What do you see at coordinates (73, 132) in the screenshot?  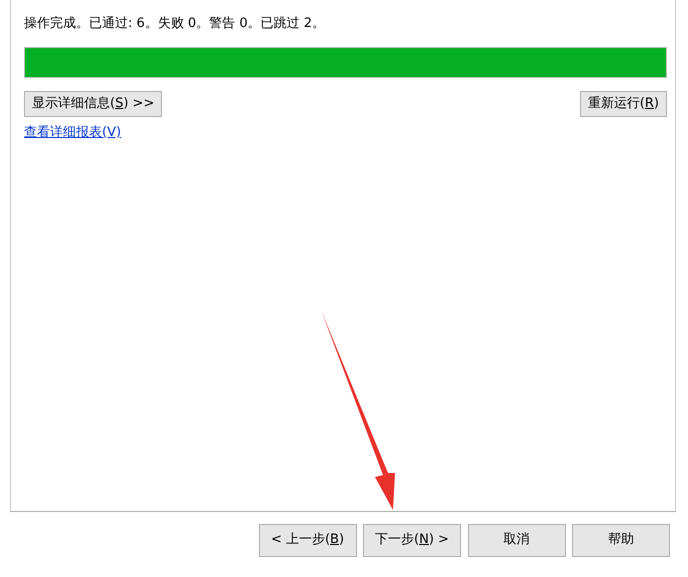 I see `view-report-link: 查看详细报表(V)` at bounding box center [73, 132].